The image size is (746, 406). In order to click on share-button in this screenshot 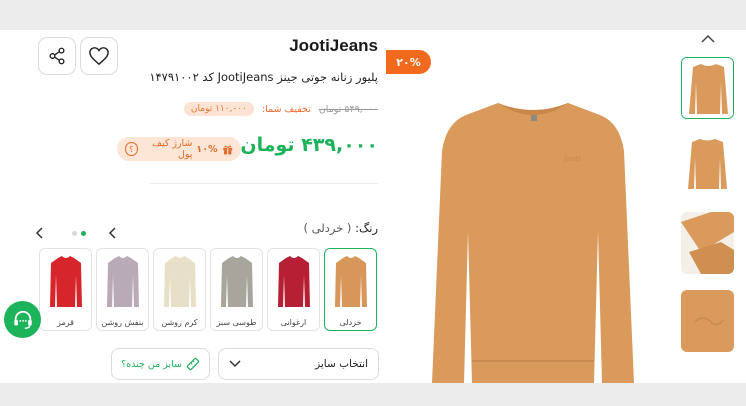, I will do `click(57, 56)`.